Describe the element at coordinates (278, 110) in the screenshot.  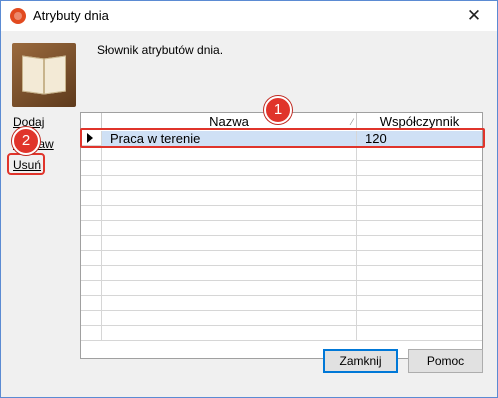
I see `step-marker-1: 1` at that location.